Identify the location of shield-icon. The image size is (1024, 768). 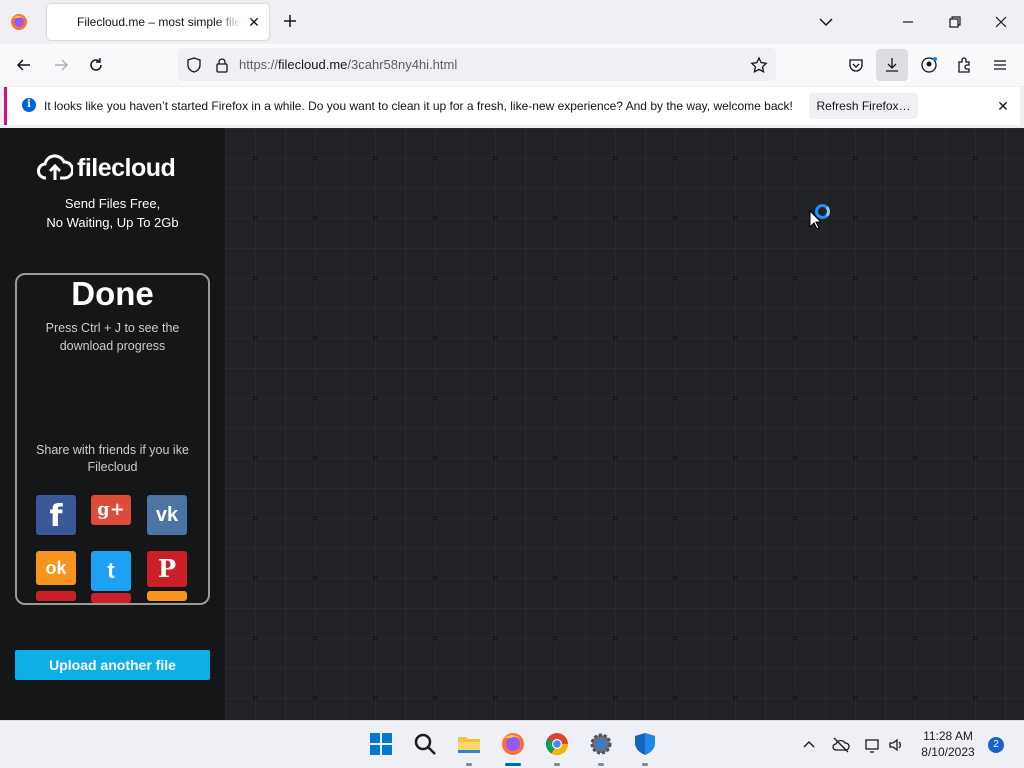
(194, 65).